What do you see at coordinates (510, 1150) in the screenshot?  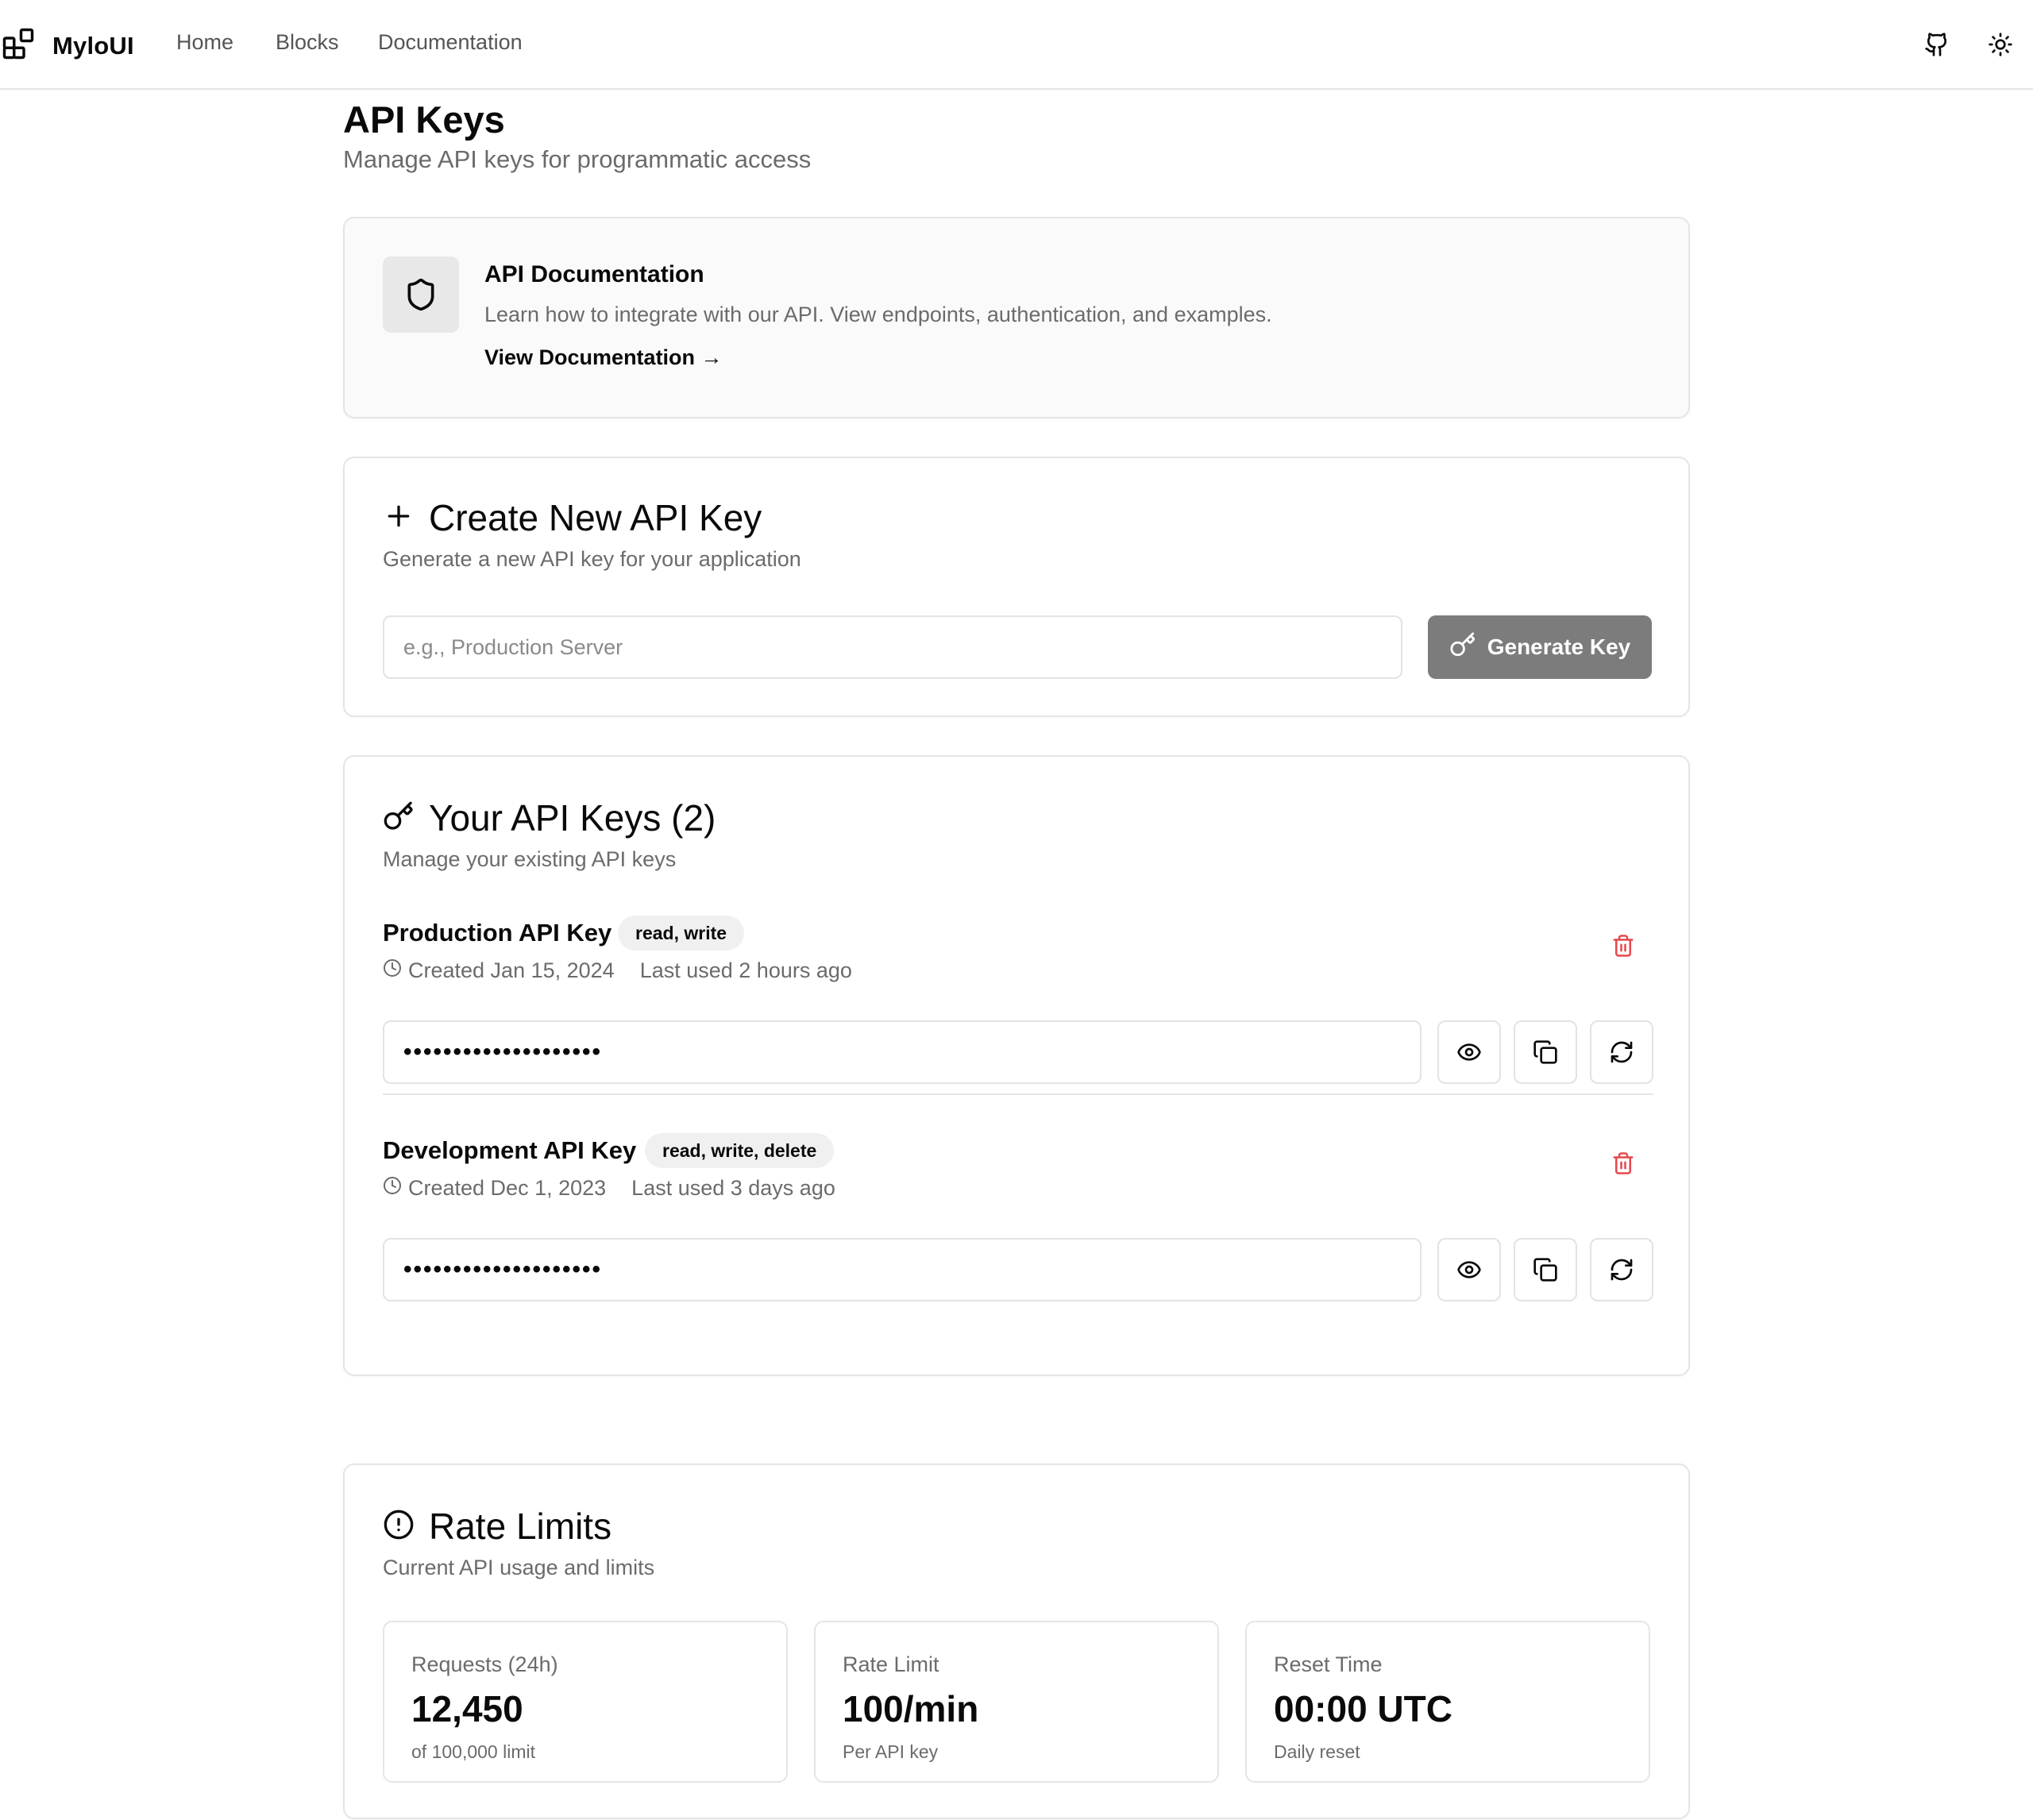 I see `key-name: Development API Key` at bounding box center [510, 1150].